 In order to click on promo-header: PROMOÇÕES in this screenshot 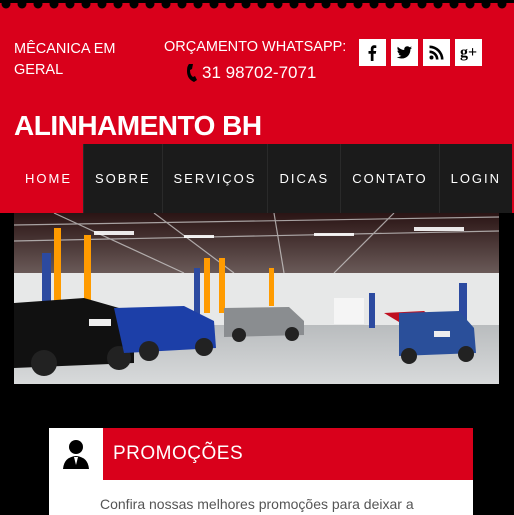, I will do `click(288, 454)`.